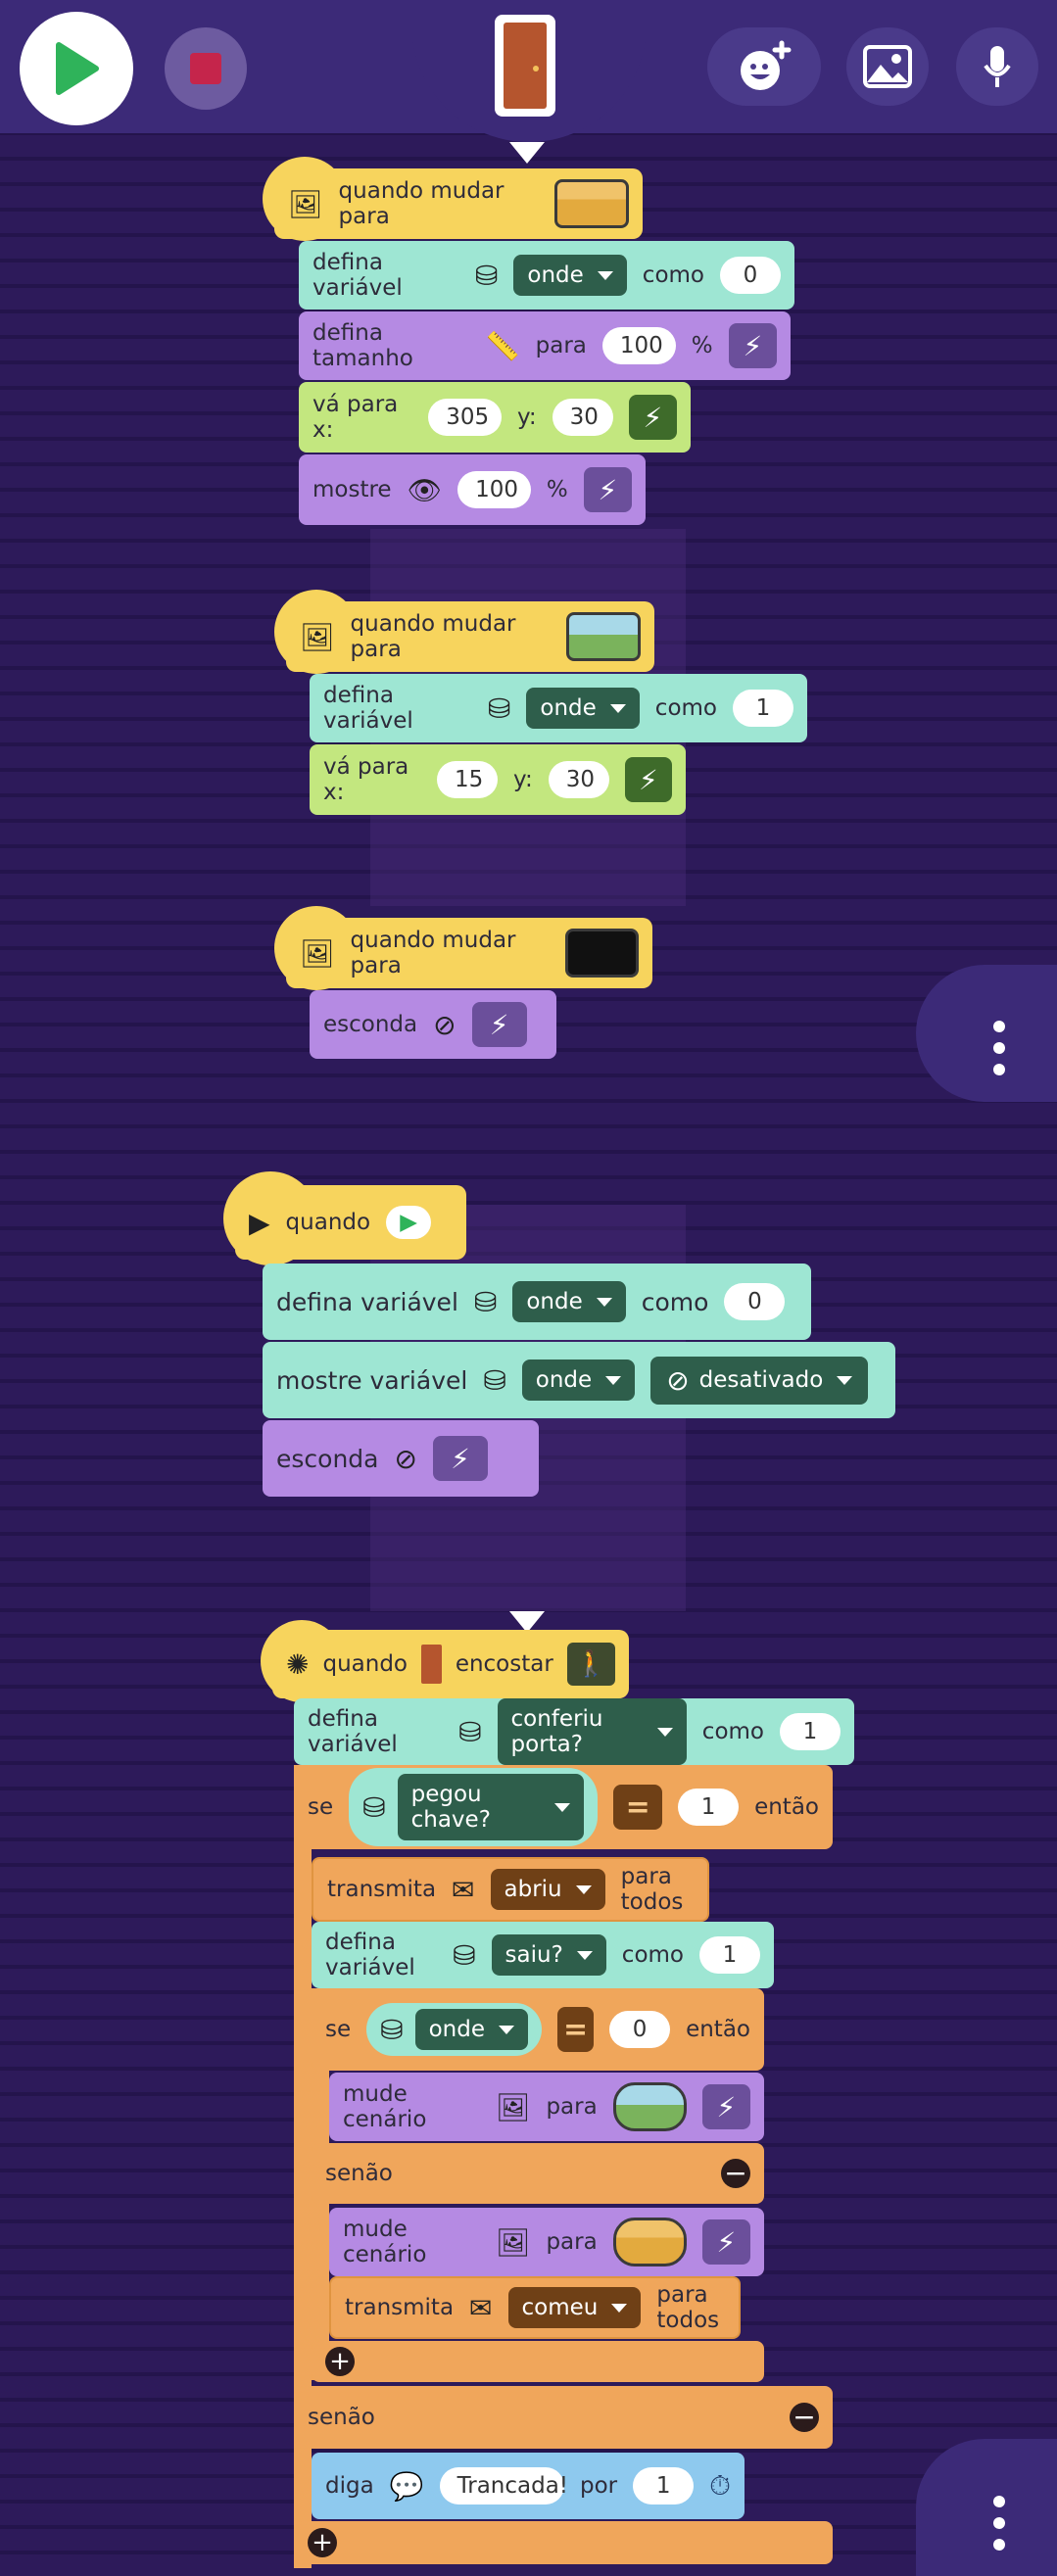 The image size is (1057, 2576). What do you see at coordinates (481, 2308) in the screenshot?
I see `broadcast-icon: ✉` at bounding box center [481, 2308].